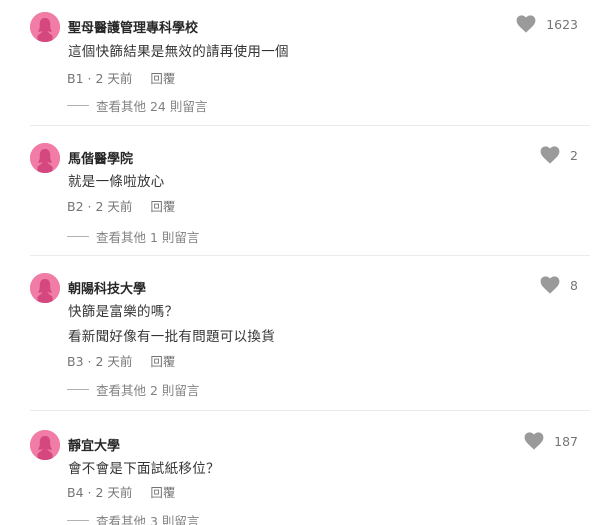  What do you see at coordinates (75, 361) in the screenshot?
I see `floor-number: B3` at bounding box center [75, 361].